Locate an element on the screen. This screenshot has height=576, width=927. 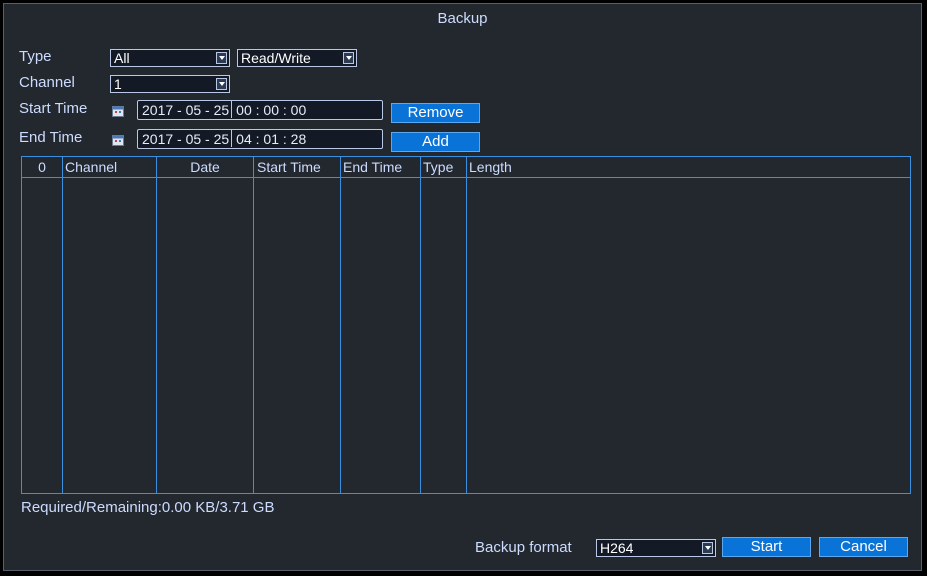
start-button: Start is located at coordinates (766, 547).